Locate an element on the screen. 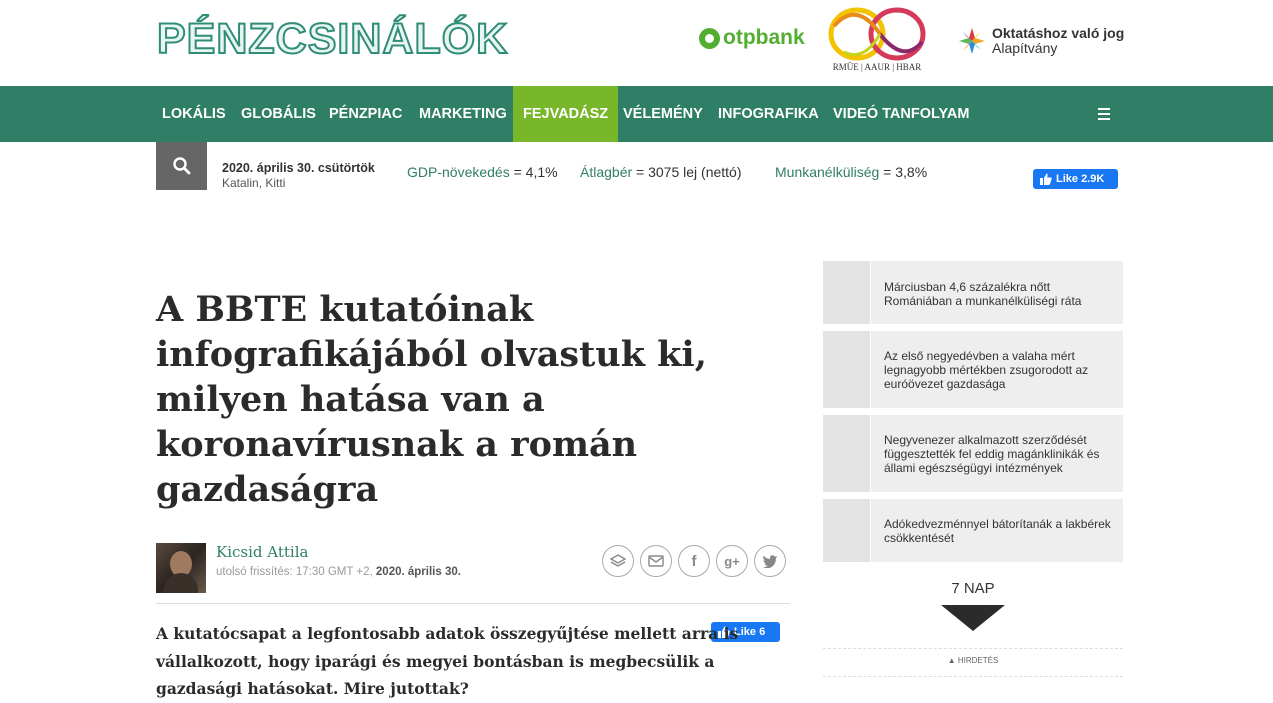 The height and width of the screenshot is (703, 1273). unemployment-stat: Munkanélküliség = 3,8% is located at coordinates (851, 172).